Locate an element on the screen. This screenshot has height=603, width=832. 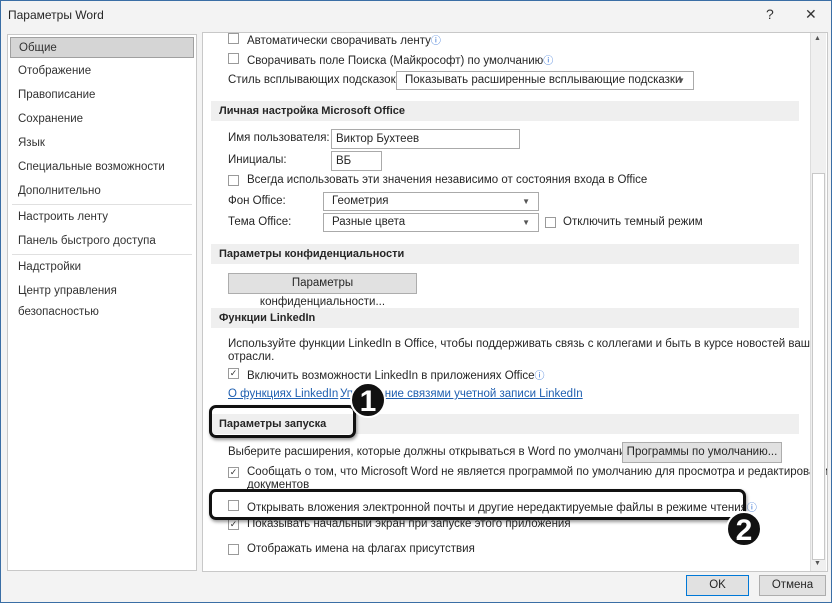
linkedin-about-link: О функциях LinkedIn is located at coordinates (283, 394).